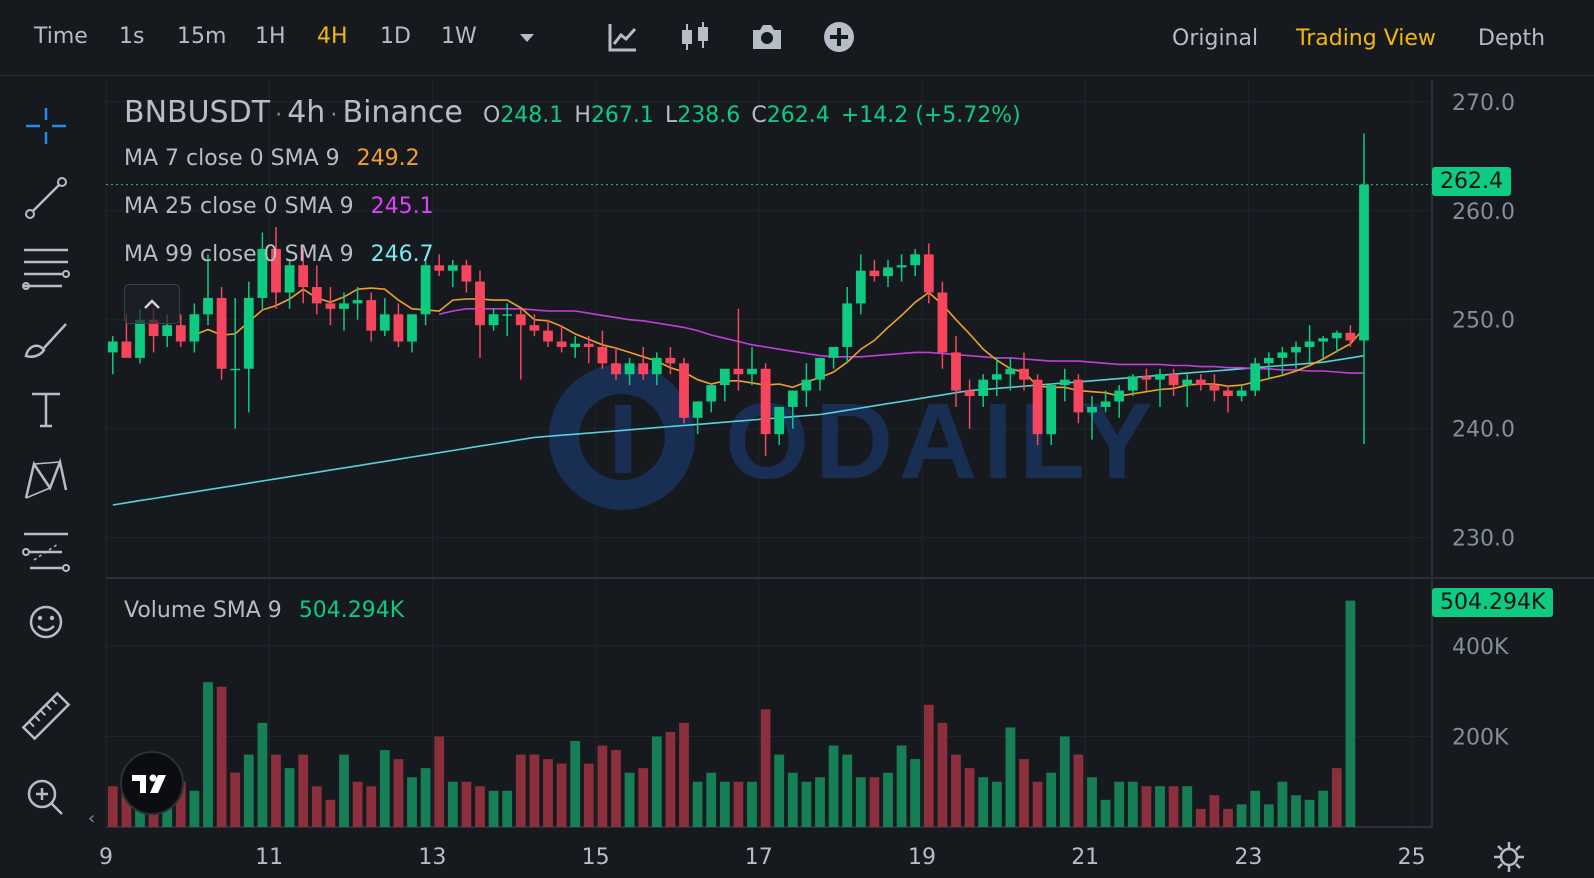 The width and height of the screenshot is (1594, 878). Describe the element at coordinates (402, 206) in the screenshot. I see `ma25-value: 245.1` at that location.